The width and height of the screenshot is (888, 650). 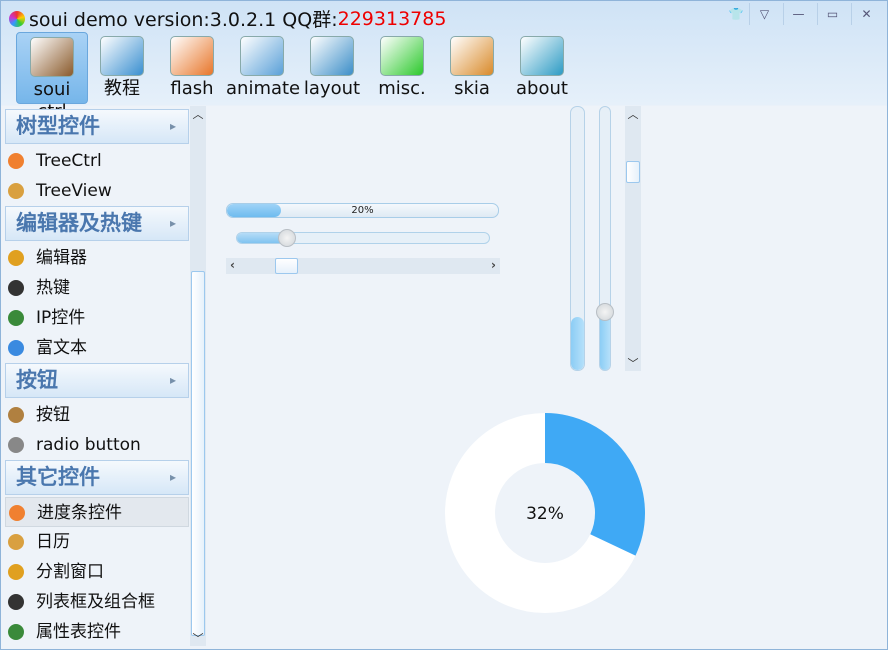 What do you see at coordinates (493, 265) in the screenshot?
I see `scroll-right-icon: ›` at bounding box center [493, 265].